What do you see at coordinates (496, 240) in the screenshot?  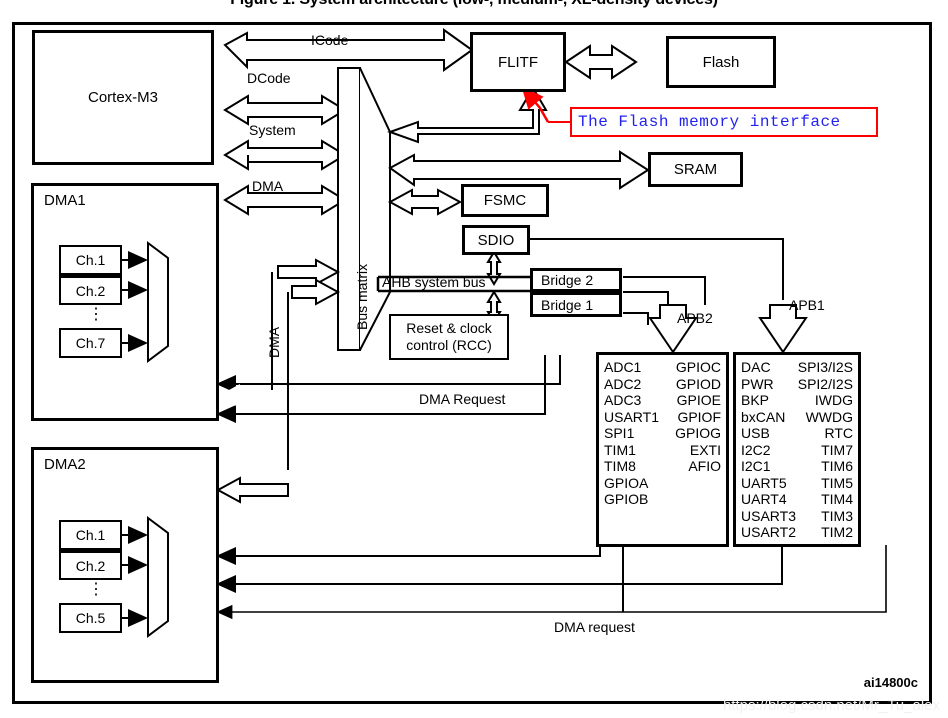 I see `sdio-label: SDIO` at bounding box center [496, 240].